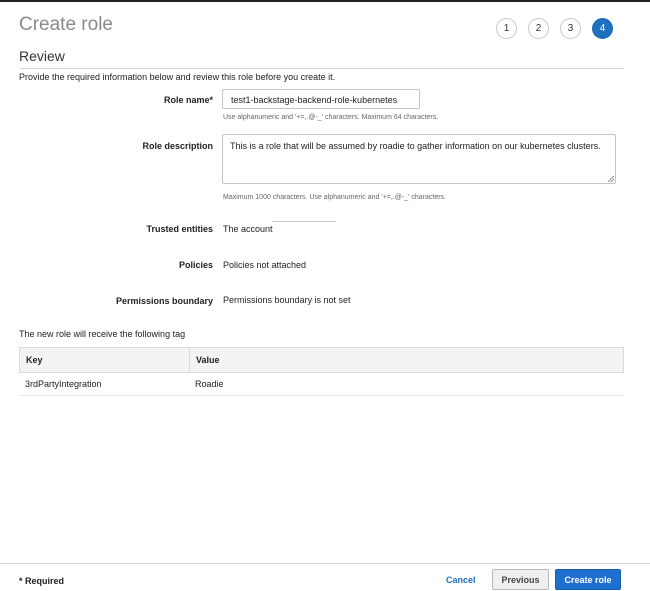  What do you see at coordinates (42, 56) in the screenshot?
I see `section-title: Review` at bounding box center [42, 56].